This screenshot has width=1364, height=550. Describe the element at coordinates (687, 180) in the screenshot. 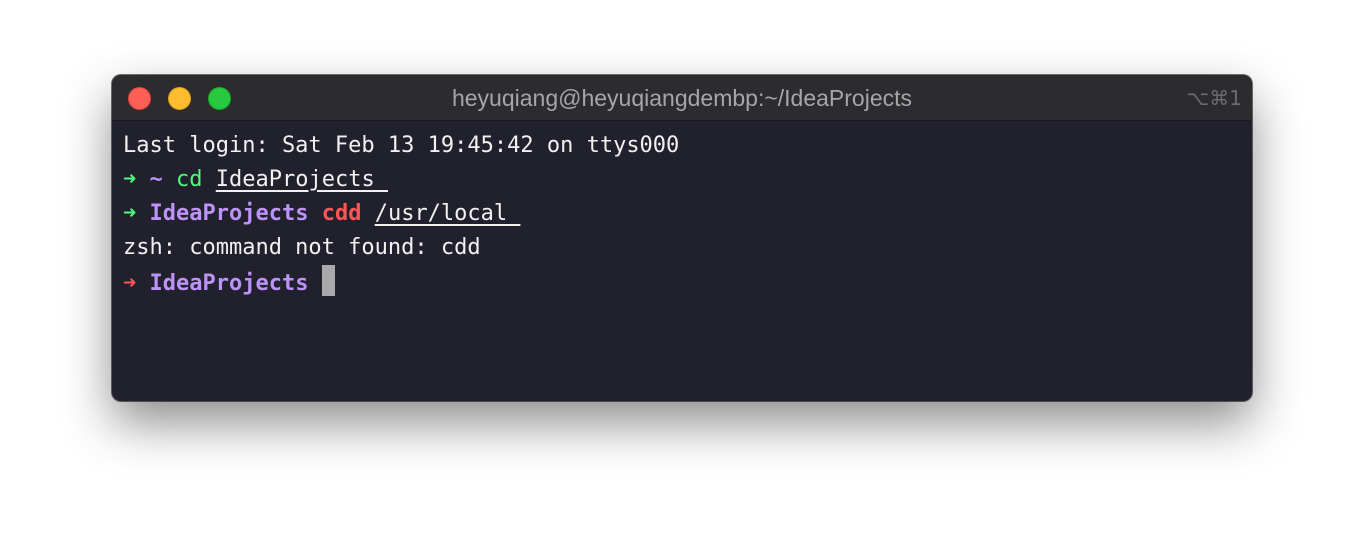

I see `prompt-line: ➜ ~ cd IdeaProjects` at that location.